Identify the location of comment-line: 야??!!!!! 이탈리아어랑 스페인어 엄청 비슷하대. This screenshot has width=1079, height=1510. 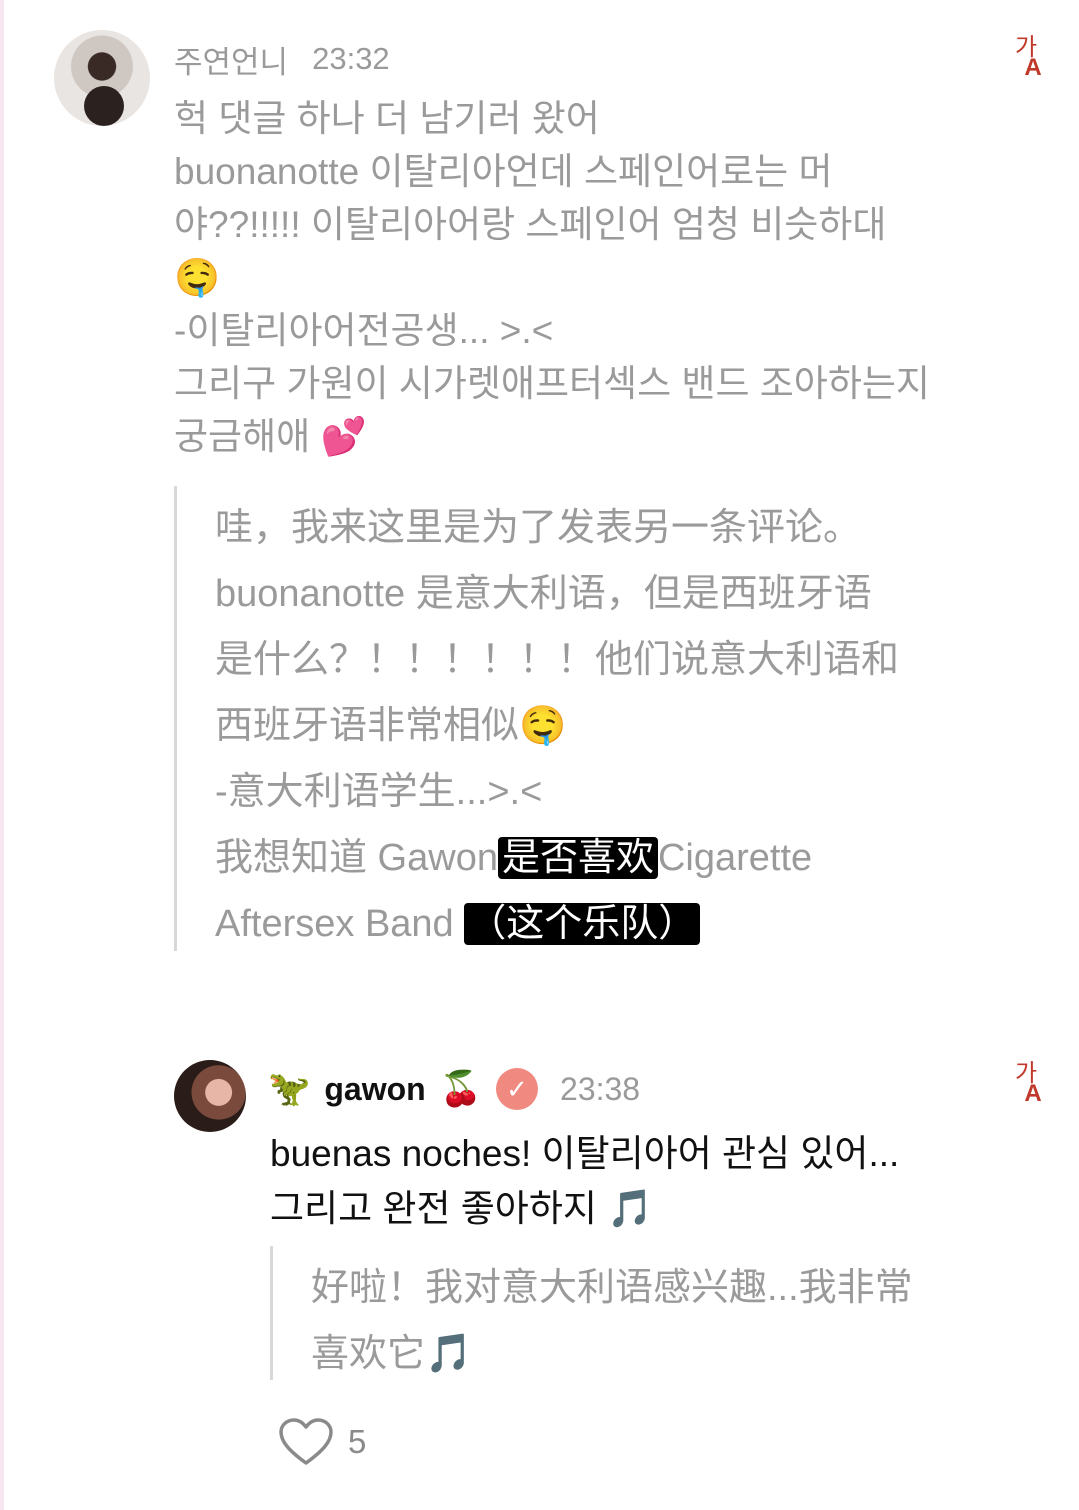
(530, 224).